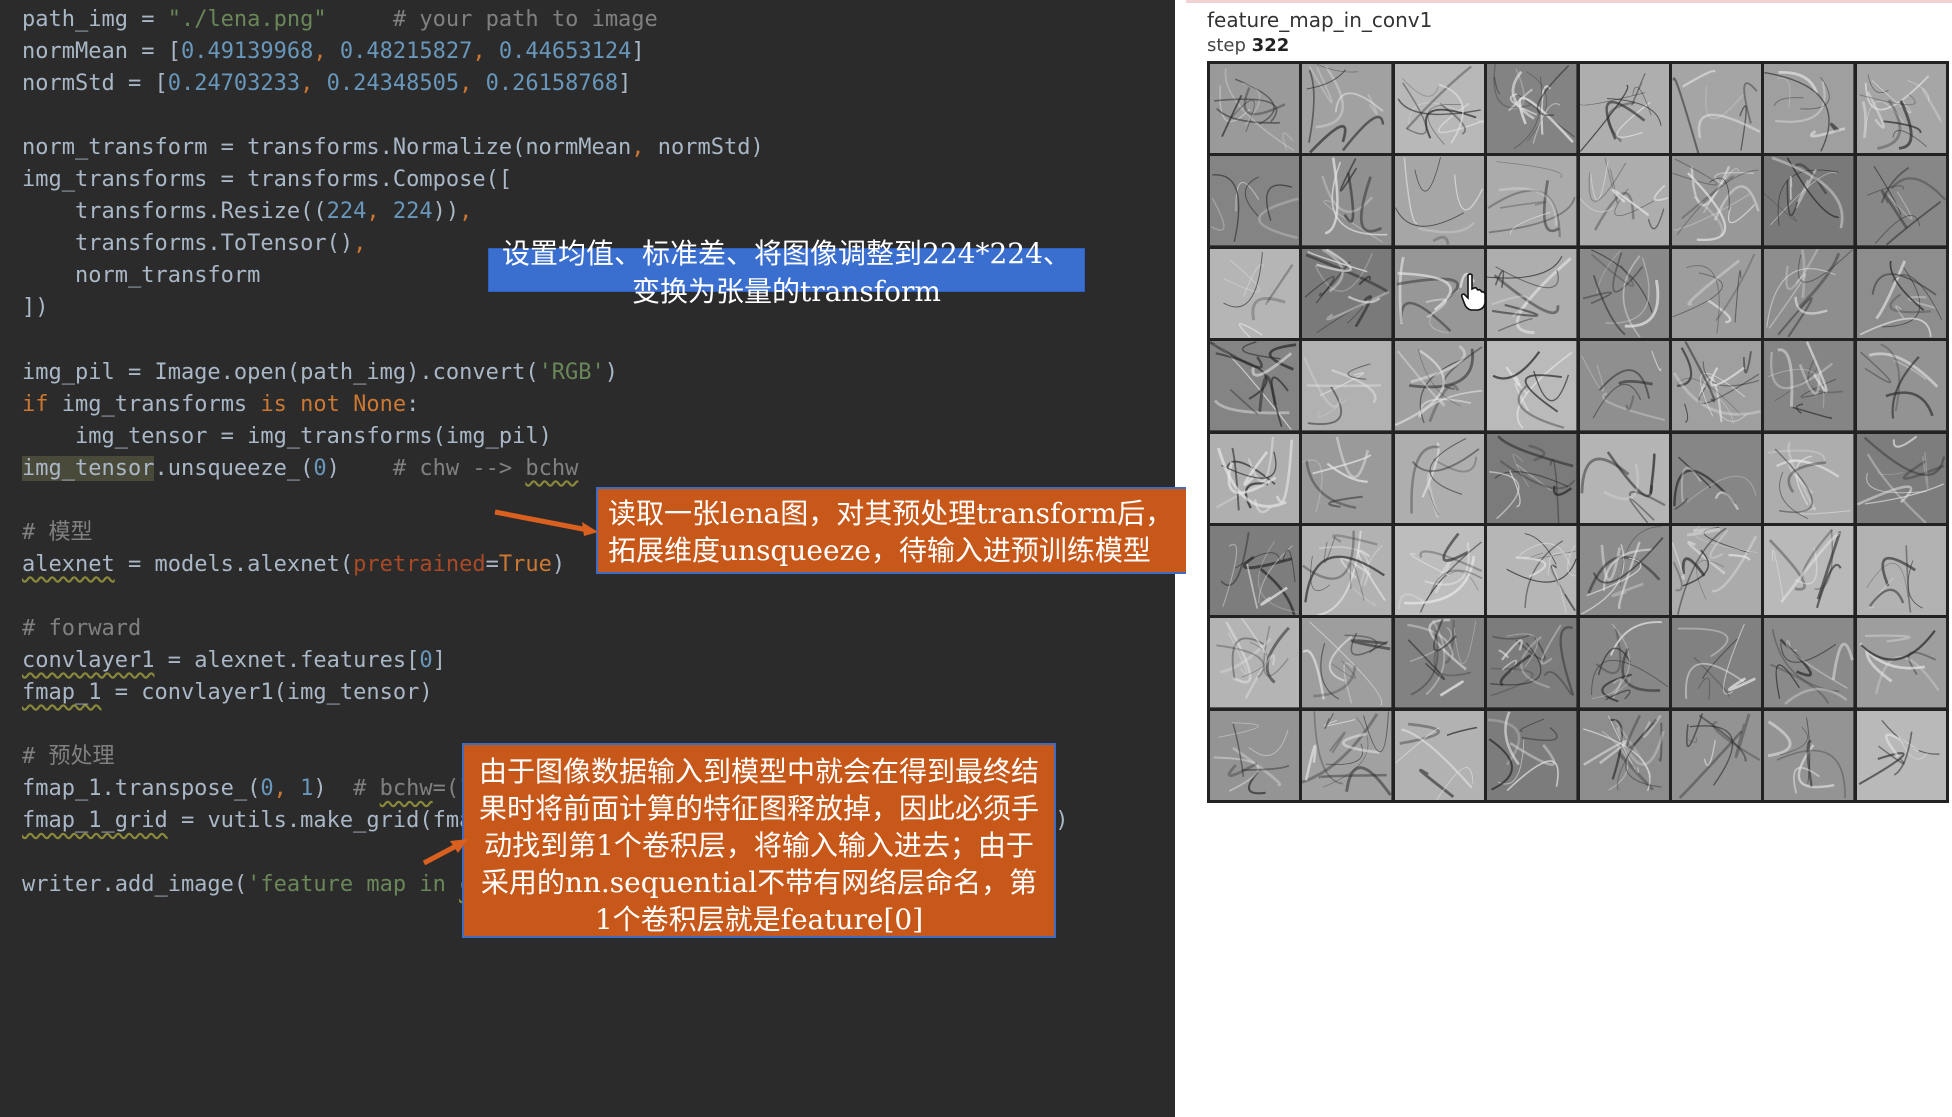  What do you see at coordinates (1473, 292) in the screenshot?
I see `hand-cursor-icon` at bounding box center [1473, 292].